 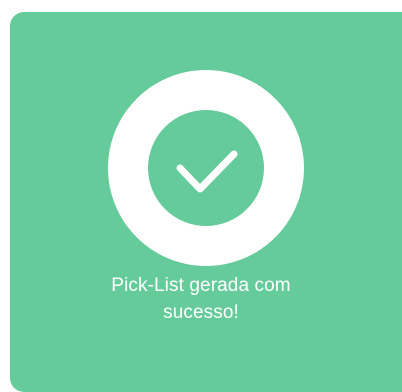 I want to click on success-message-line-2: sucesso!, so click(x=201, y=312).